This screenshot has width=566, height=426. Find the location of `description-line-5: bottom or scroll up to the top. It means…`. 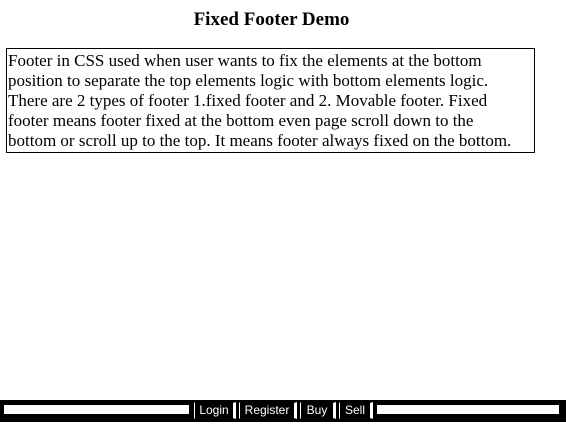

description-line-5: bottom or scroll up to the top. It means… is located at coordinates (260, 140).